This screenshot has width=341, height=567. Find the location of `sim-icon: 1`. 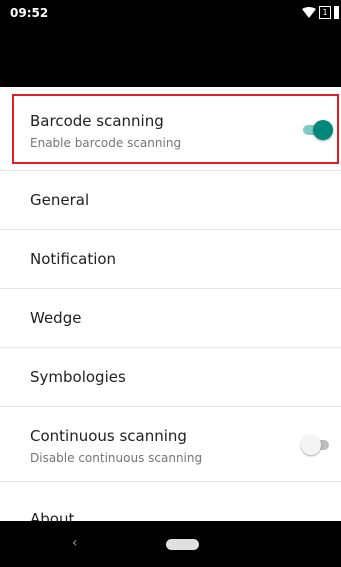

sim-icon: 1 is located at coordinates (325, 12).